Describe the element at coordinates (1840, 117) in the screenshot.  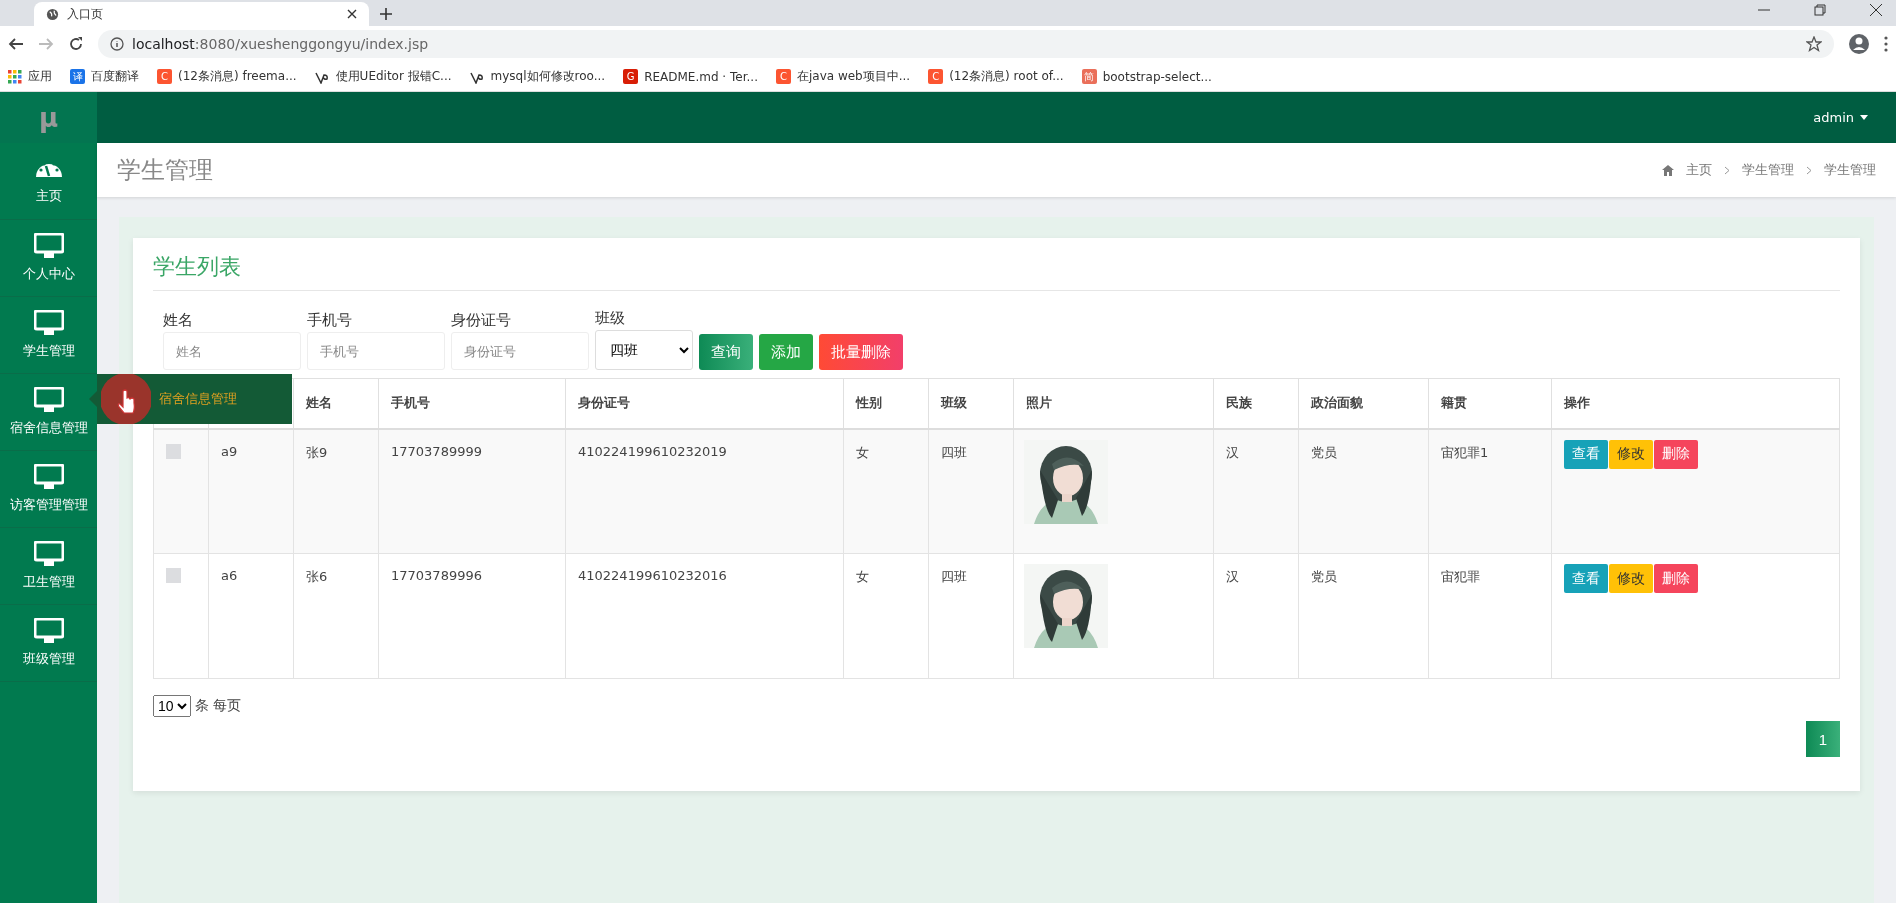
I see `user-menu: admin` at that location.